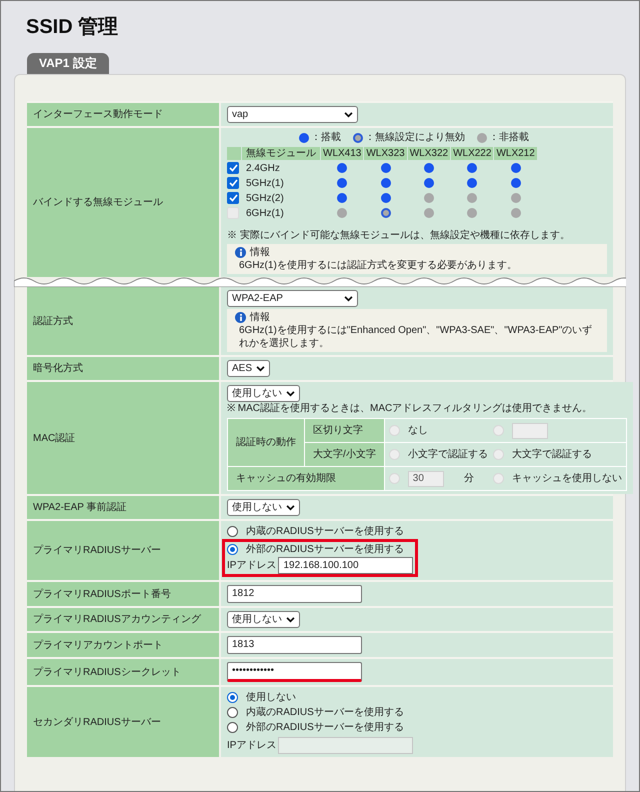 Image resolution: width=640 pixels, height=792 pixels. I want to click on group-label: 認証時の動作, so click(266, 442).